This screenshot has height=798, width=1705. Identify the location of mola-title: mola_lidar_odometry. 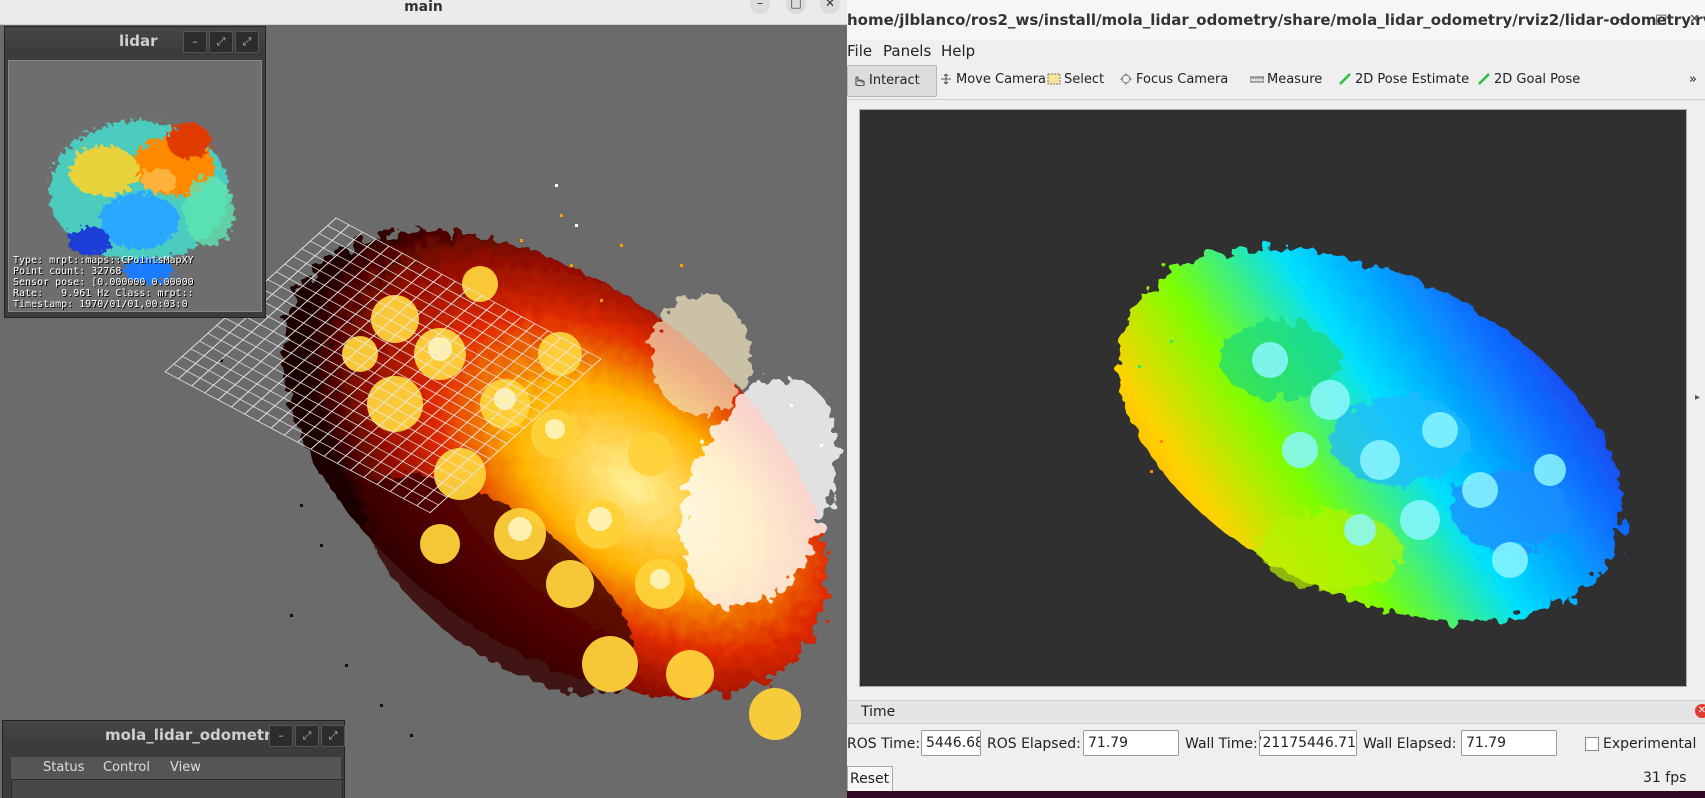
(193, 735).